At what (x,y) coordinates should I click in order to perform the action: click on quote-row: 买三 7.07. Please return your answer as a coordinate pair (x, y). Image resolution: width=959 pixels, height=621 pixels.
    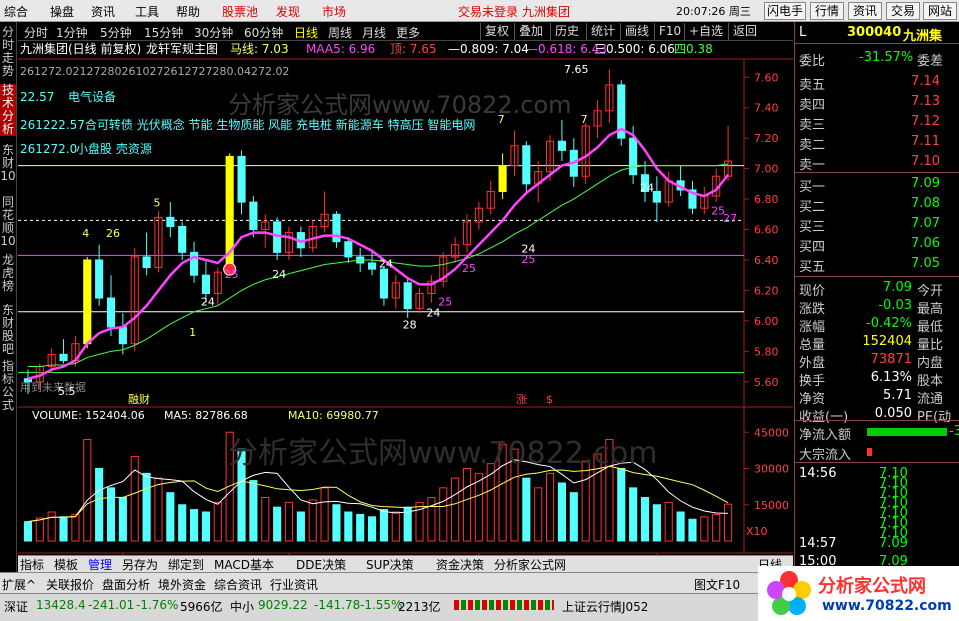
    Looking at the image, I should click on (877, 224).